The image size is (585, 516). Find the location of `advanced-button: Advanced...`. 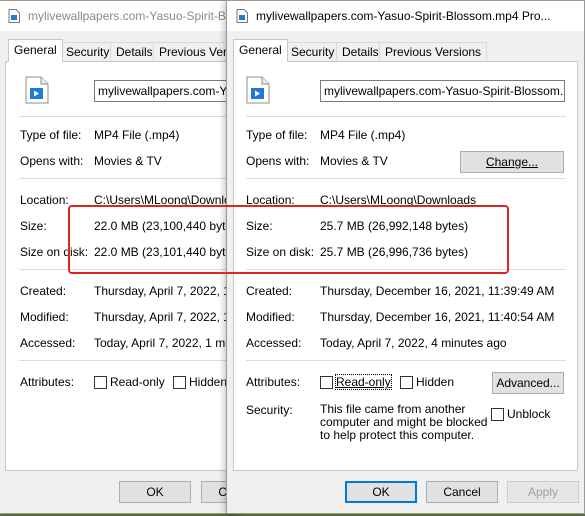

advanced-button: Advanced... is located at coordinates (528, 383).